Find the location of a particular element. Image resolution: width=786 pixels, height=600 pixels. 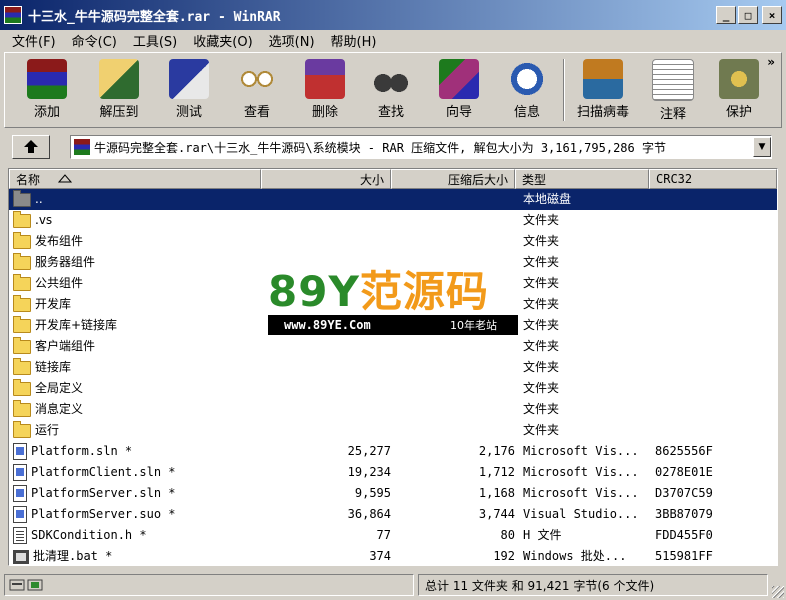

menu-file: 文件(F) is located at coordinates (34, 40).